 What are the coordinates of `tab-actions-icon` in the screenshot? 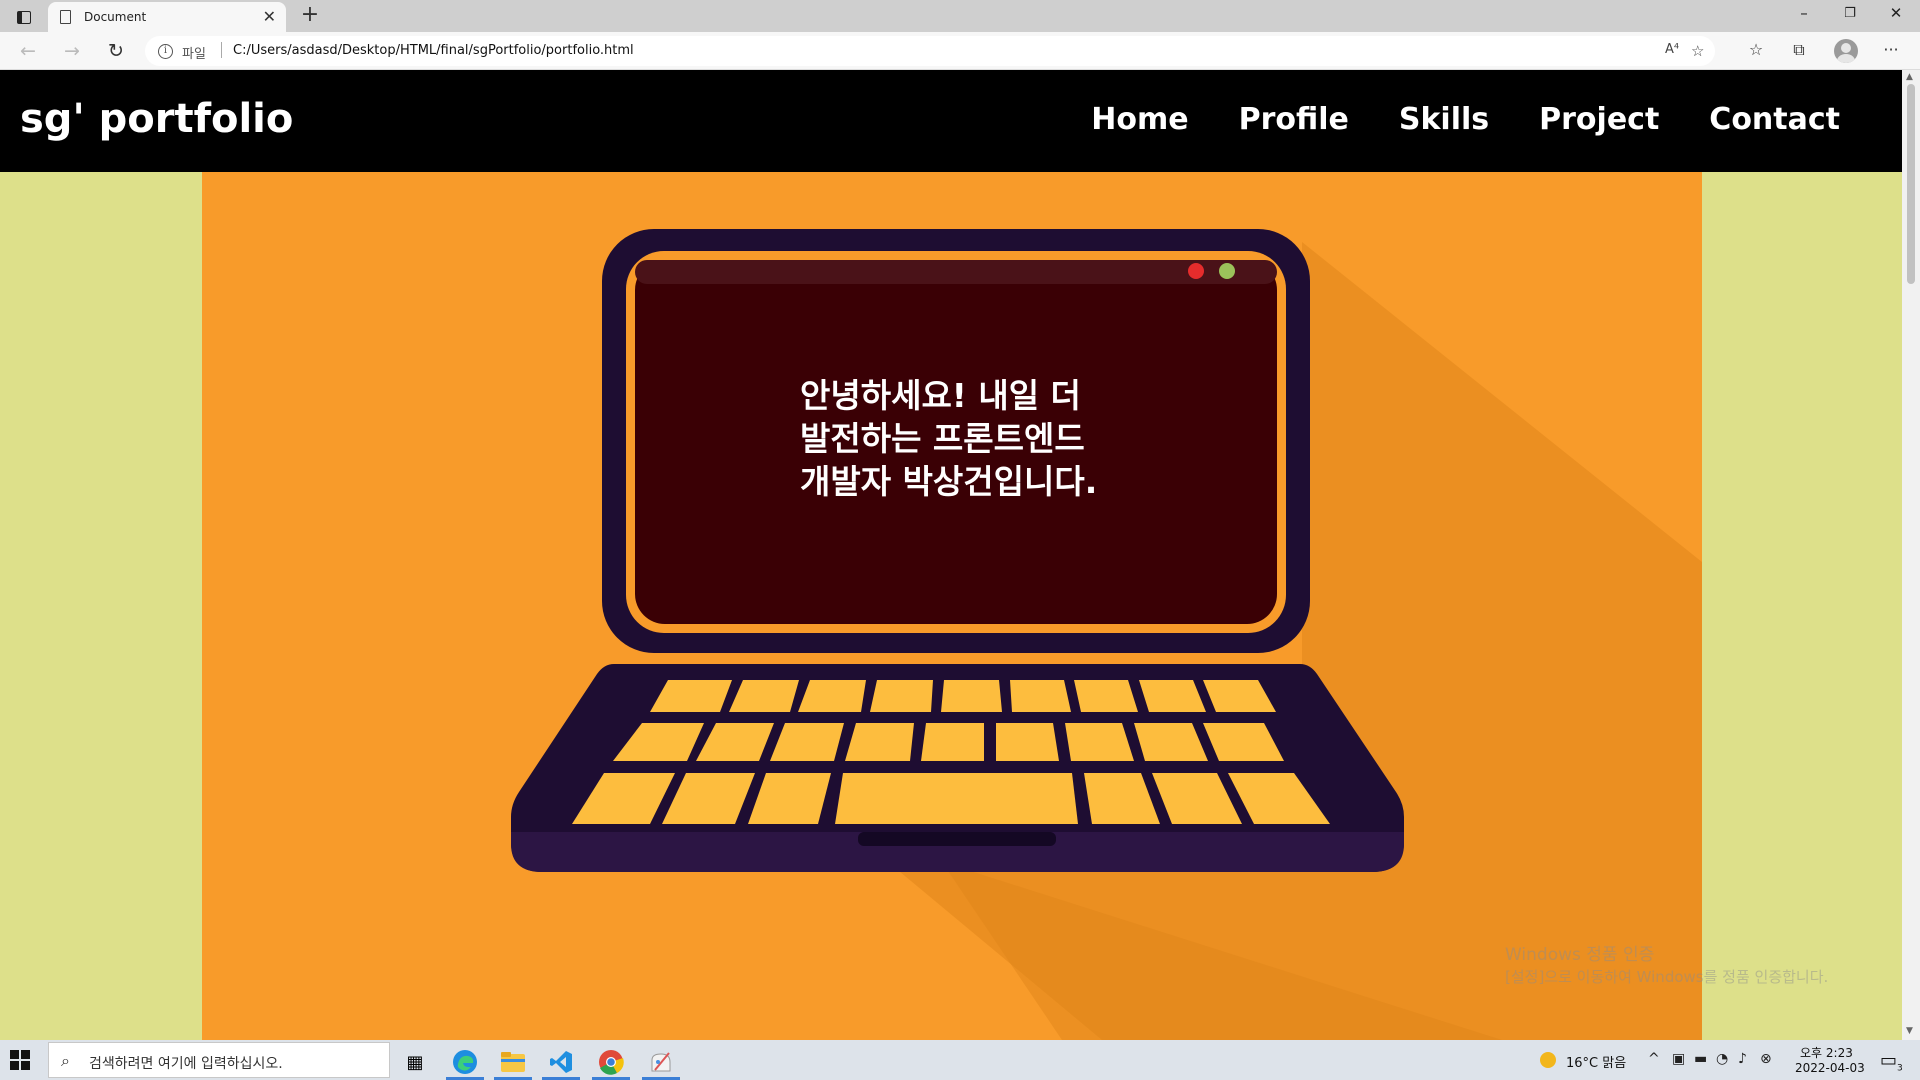 It's located at (24, 17).